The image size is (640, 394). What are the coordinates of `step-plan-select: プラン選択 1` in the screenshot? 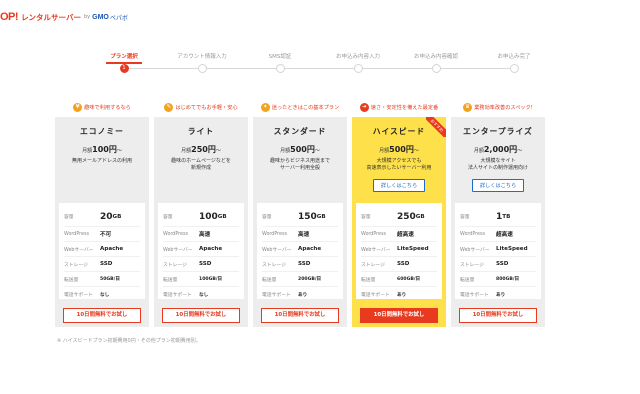 It's located at (124, 63).